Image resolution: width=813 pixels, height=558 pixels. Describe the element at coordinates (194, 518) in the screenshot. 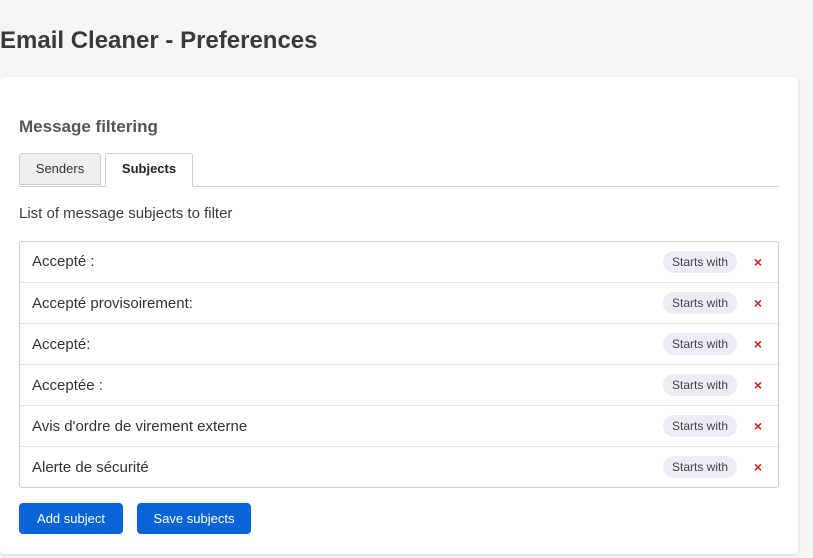

I see `save-subjects-button: Save subjects` at that location.